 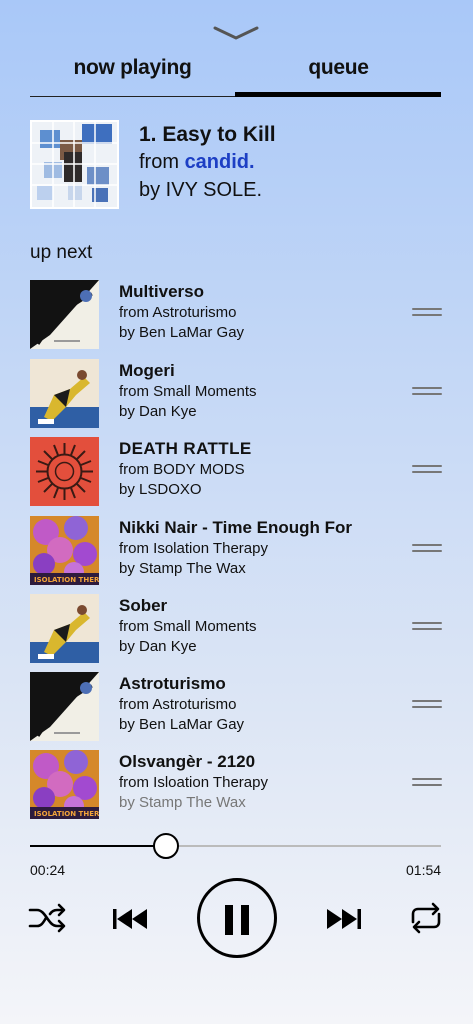 What do you see at coordinates (48, 918) in the screenshot?
I see `shuffle-icon` at bounding box center [48, 918].